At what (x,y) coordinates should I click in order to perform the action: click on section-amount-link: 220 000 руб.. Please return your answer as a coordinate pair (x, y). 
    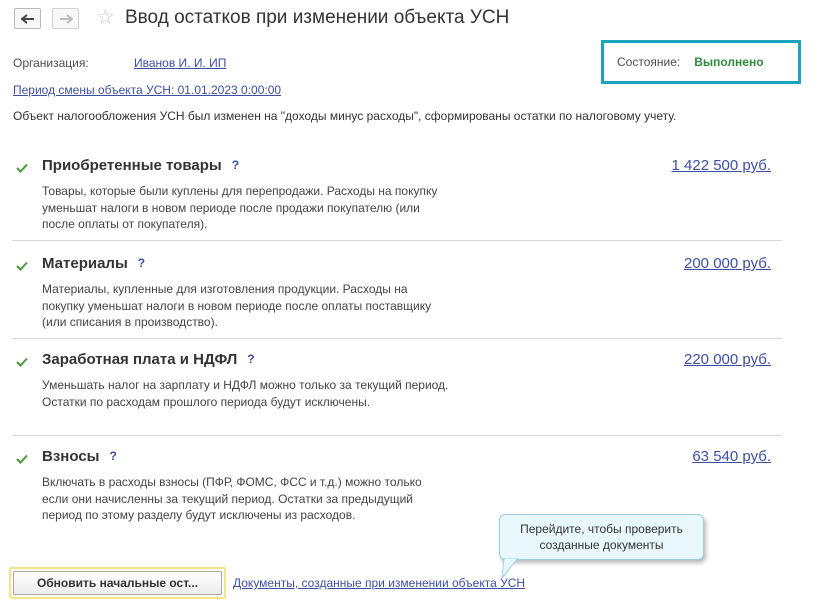
    Looking at the image, I should click on (727, 359).